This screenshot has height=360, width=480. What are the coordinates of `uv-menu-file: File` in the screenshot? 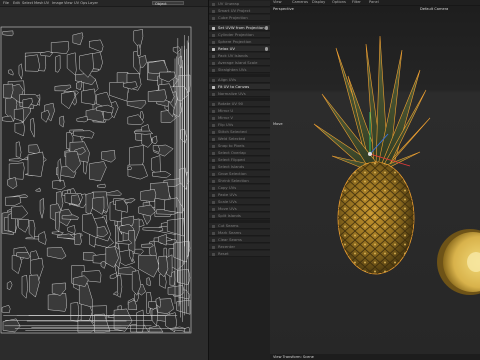 It's located at (6, 3).